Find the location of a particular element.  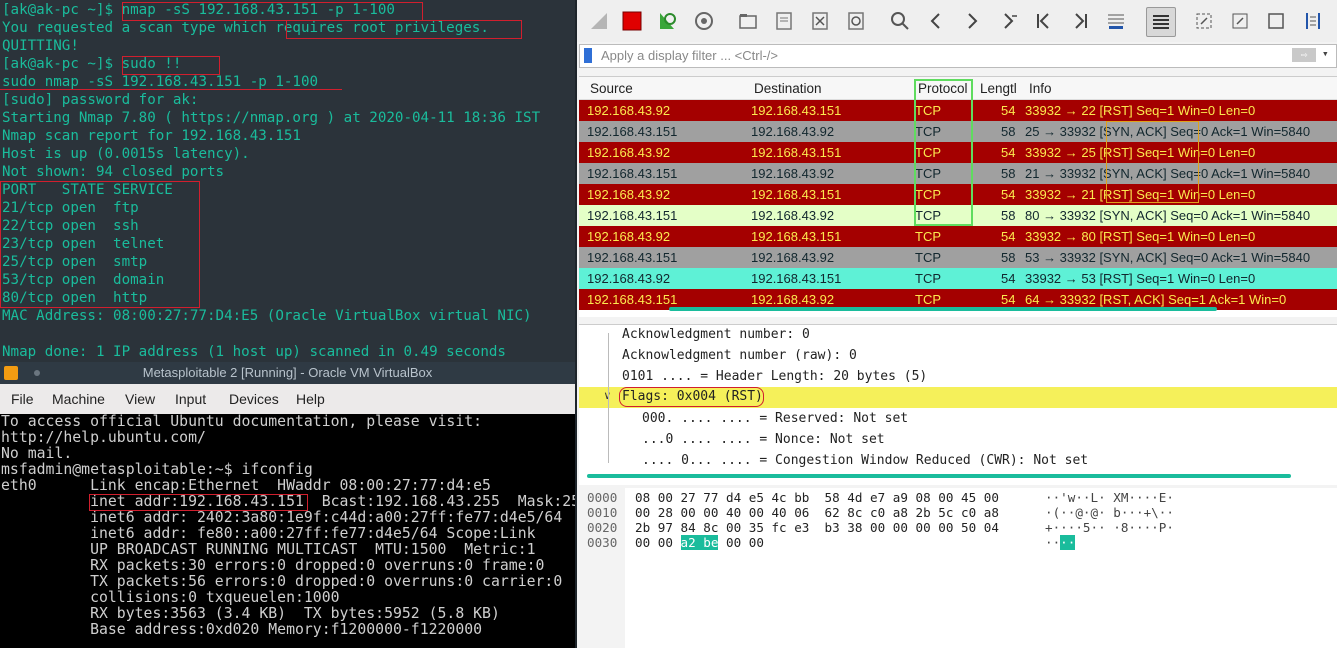

bookmark-icon is located at coordinates (588, 55).